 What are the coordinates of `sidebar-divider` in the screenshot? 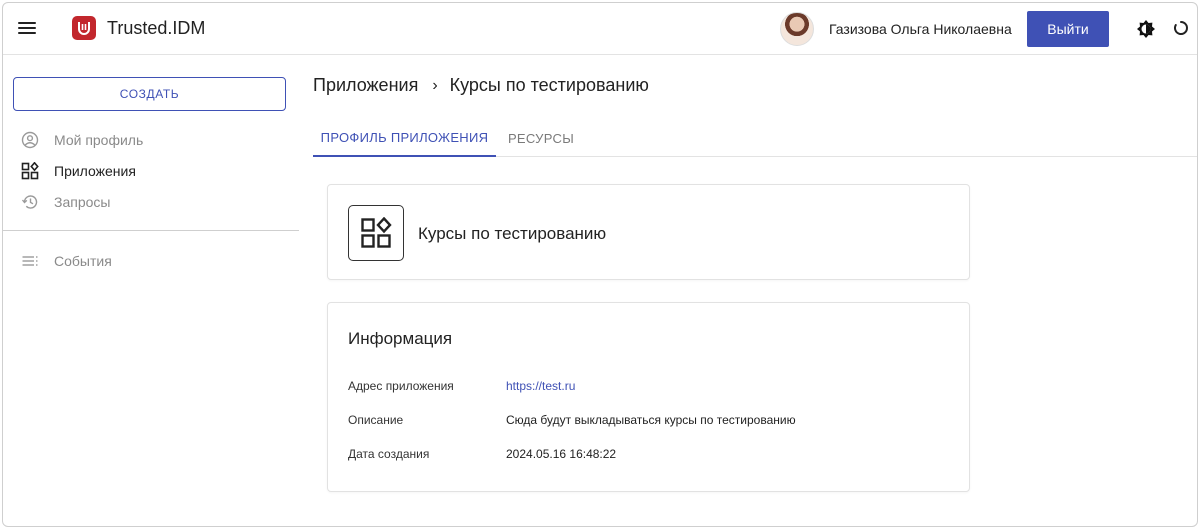 It's located at (151, 230).